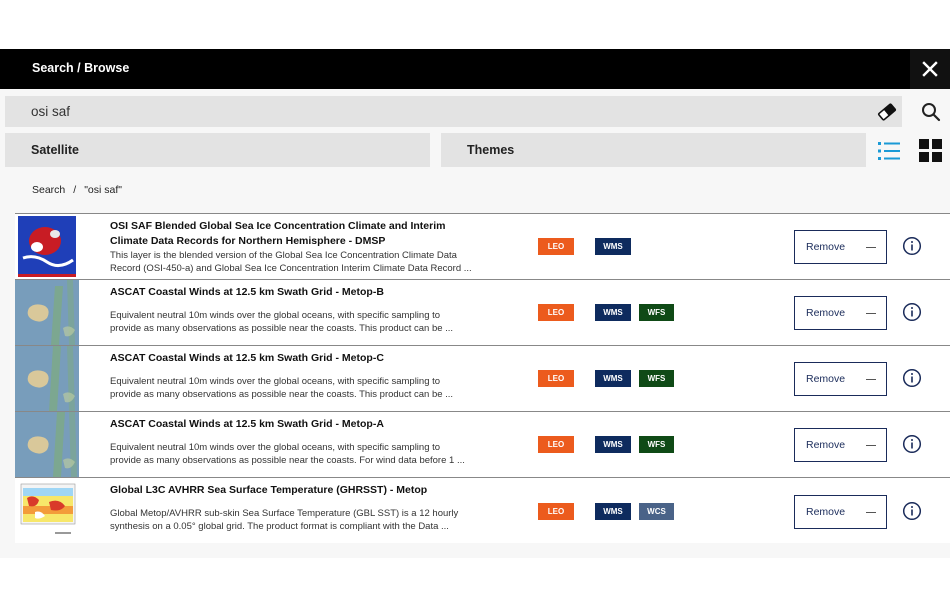 This screenshot has width=950, height=609. I want to click on breadcrumb: Search / "osi saf", so click(77, 190).